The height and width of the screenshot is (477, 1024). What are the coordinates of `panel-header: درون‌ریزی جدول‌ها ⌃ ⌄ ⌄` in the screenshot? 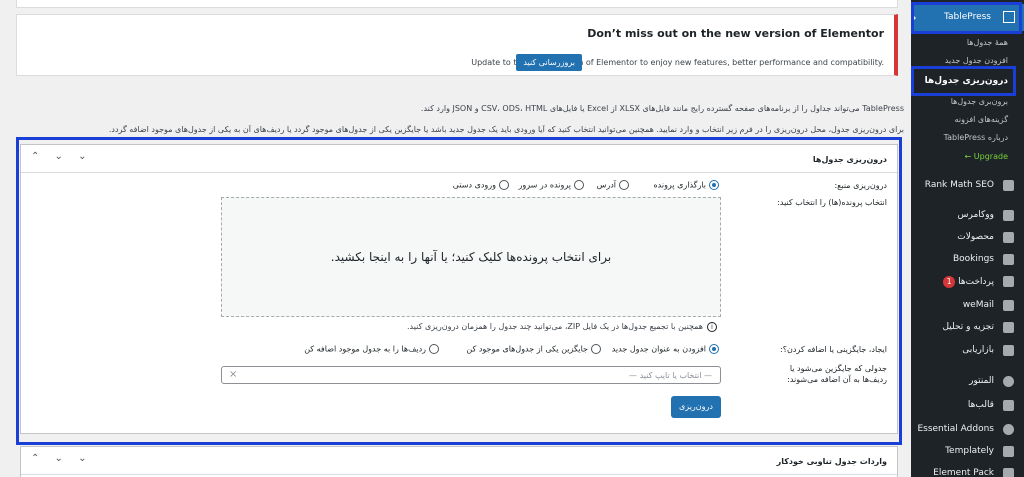 It's located at (459, 159).